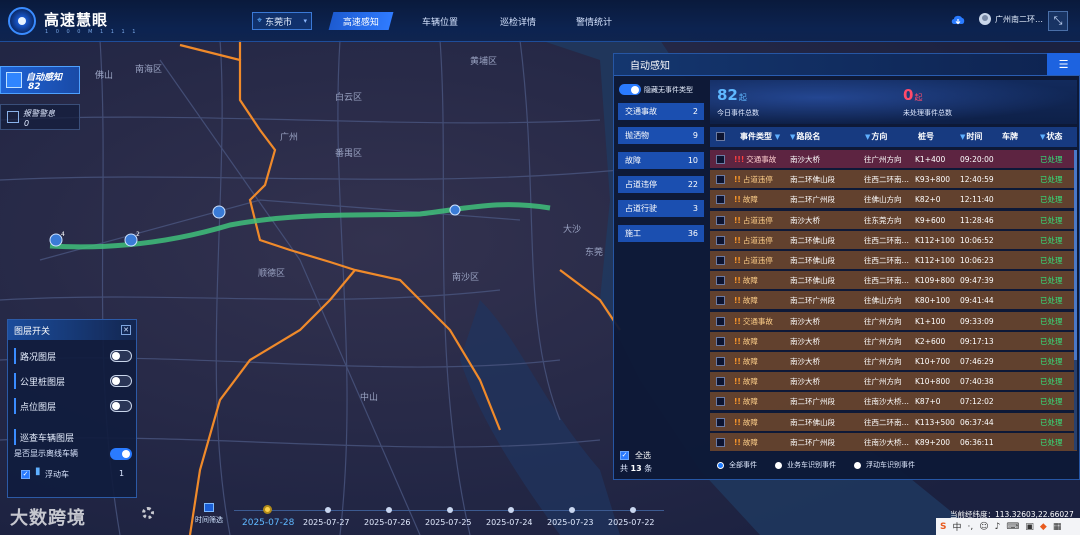 Image resolution: width=1080 pixels, height=535 pixels. I want to click on table-row: !! 占道违停 南沙大桥 往东莞方向 K9+600 11:28:46 已处理, so click(893, 220).